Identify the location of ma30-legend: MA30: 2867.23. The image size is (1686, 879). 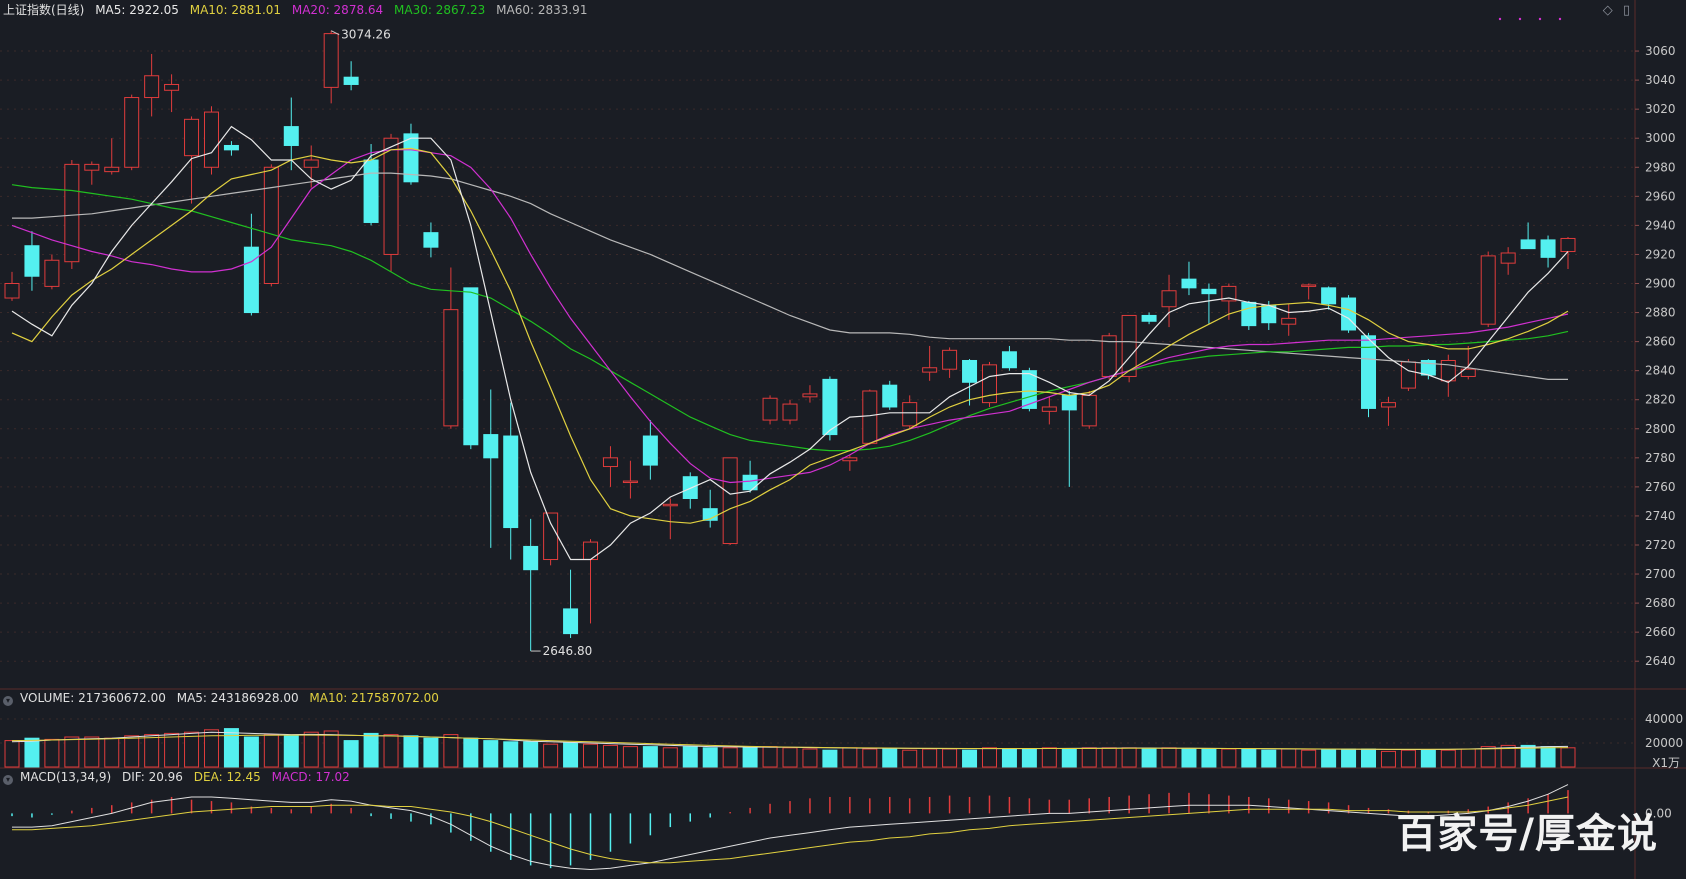
(440, 10).